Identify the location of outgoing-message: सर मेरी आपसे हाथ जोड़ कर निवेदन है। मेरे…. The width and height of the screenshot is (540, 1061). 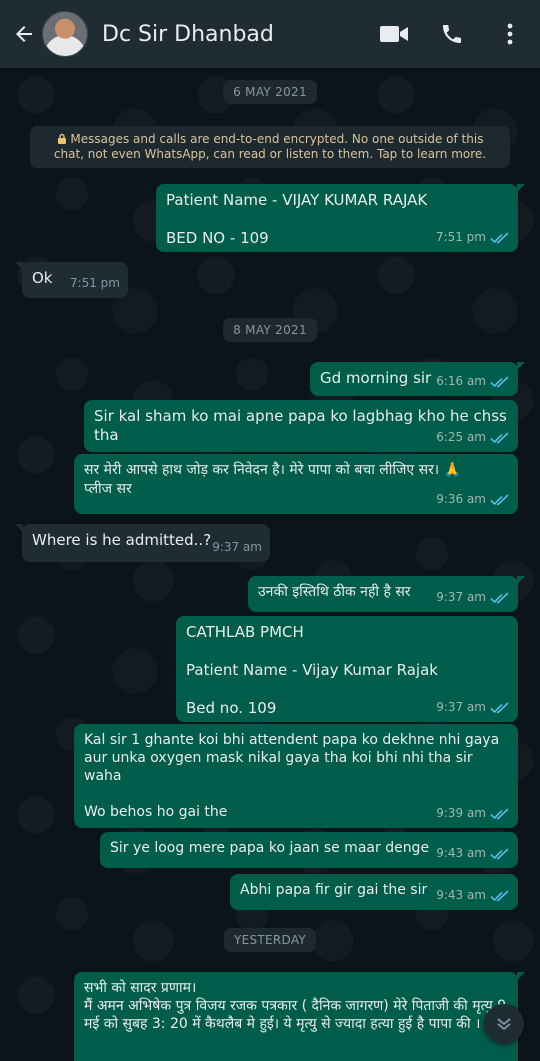
(296, 484).